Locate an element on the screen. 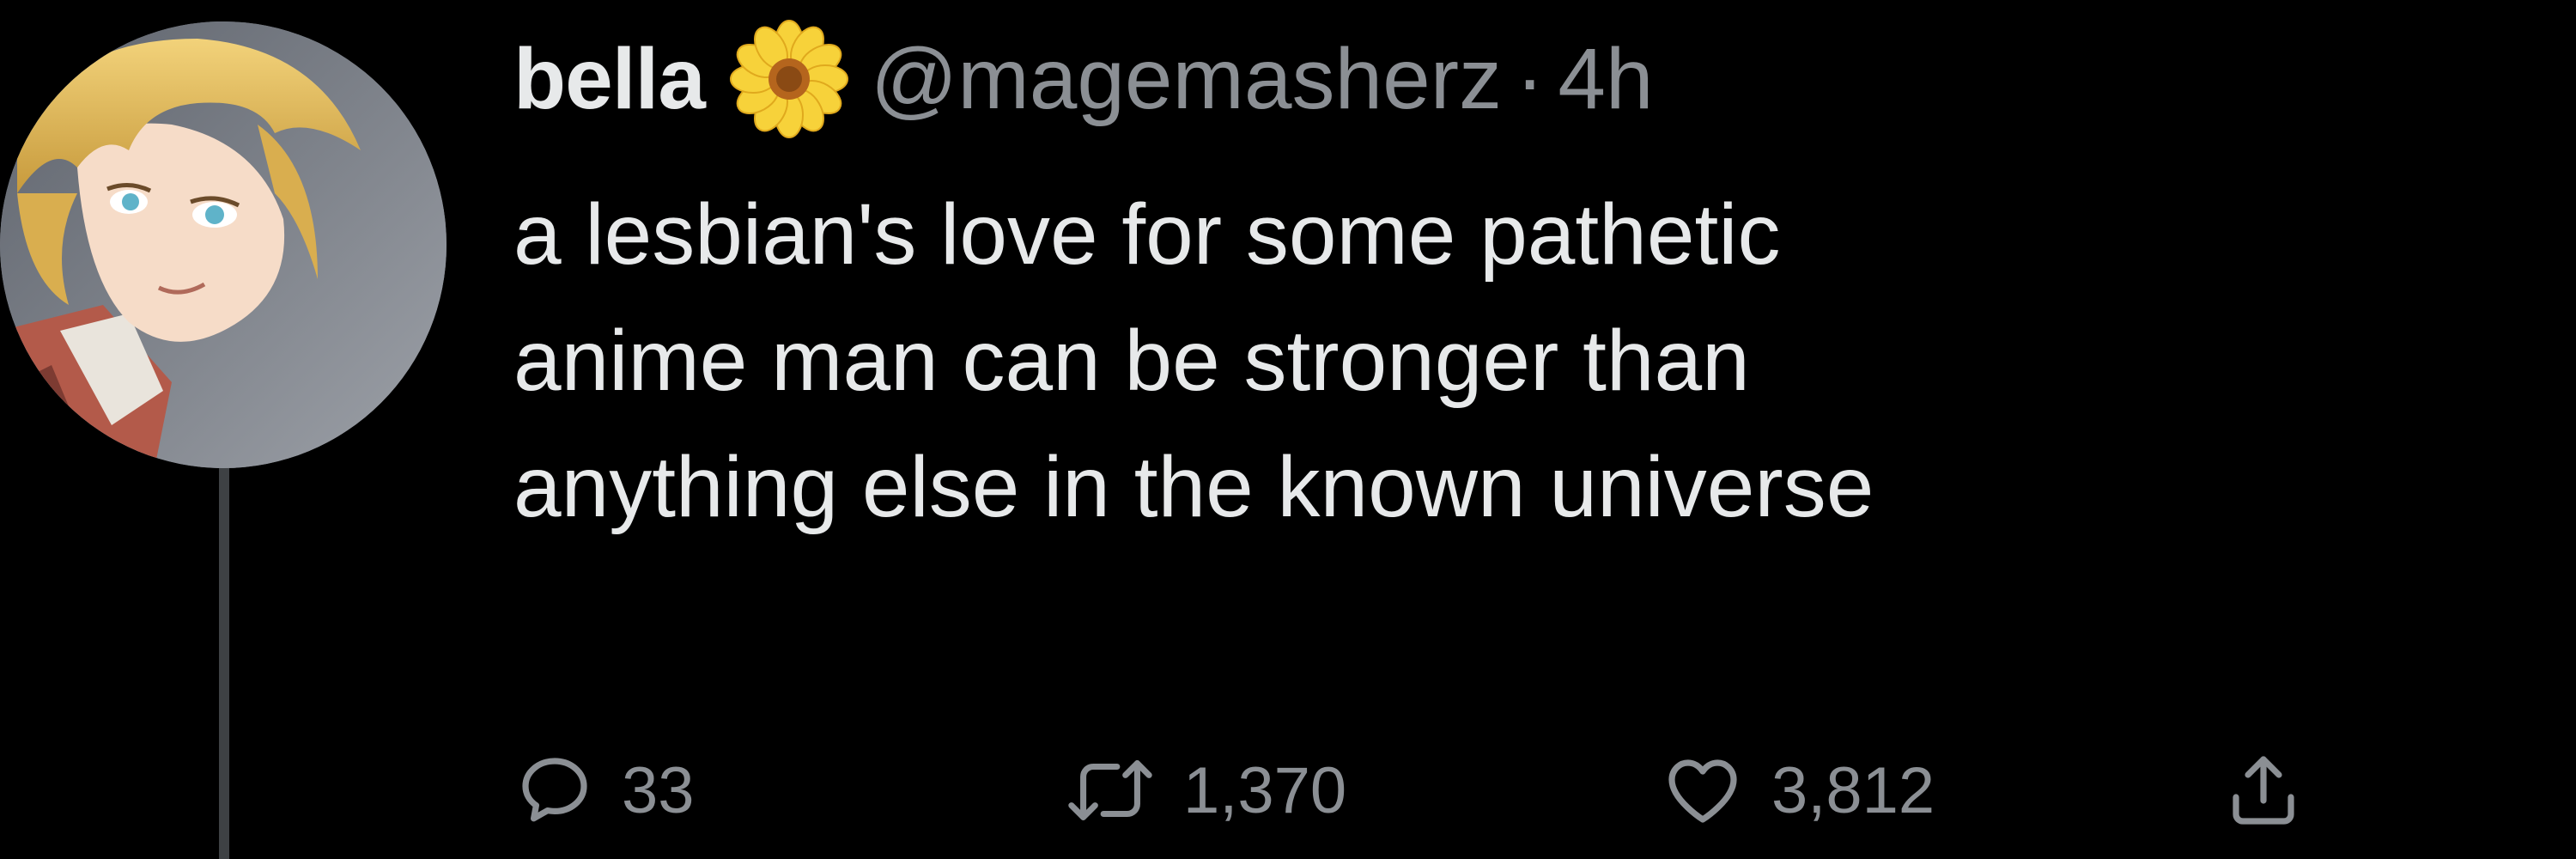 The width and height of the screenshot is (2576, 859). heart-icon is located at coordinates (1703, 791).